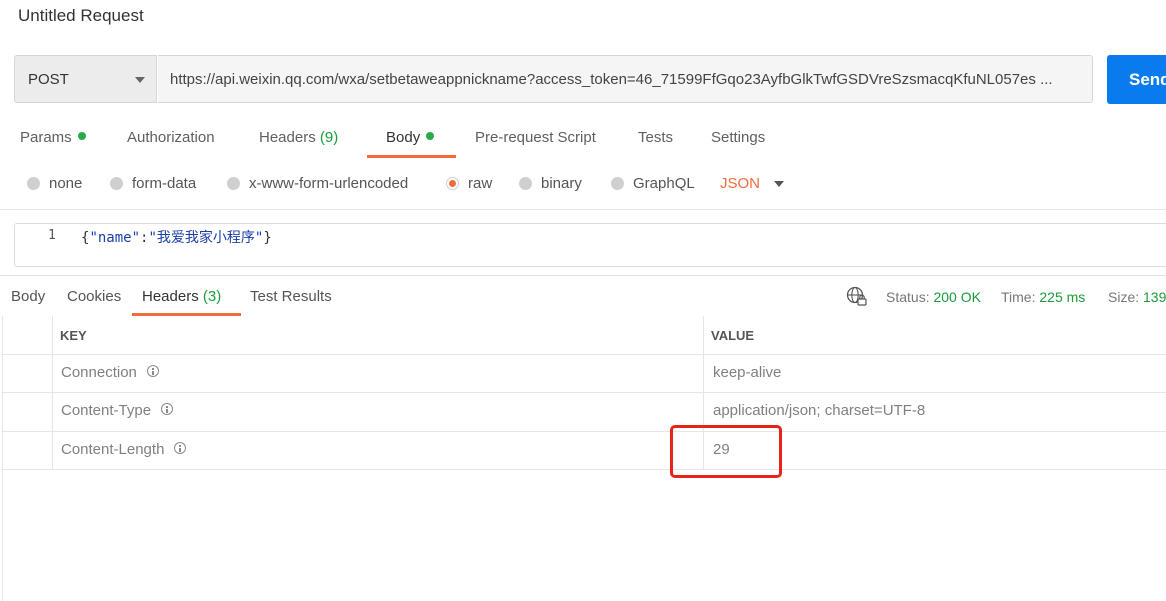 The width and height of the screenshot is (1166, 601). What do you see at coordinates (452, 183) in the screenshot?
I see `radio-circle-selected` at bounding box center [452, 183].